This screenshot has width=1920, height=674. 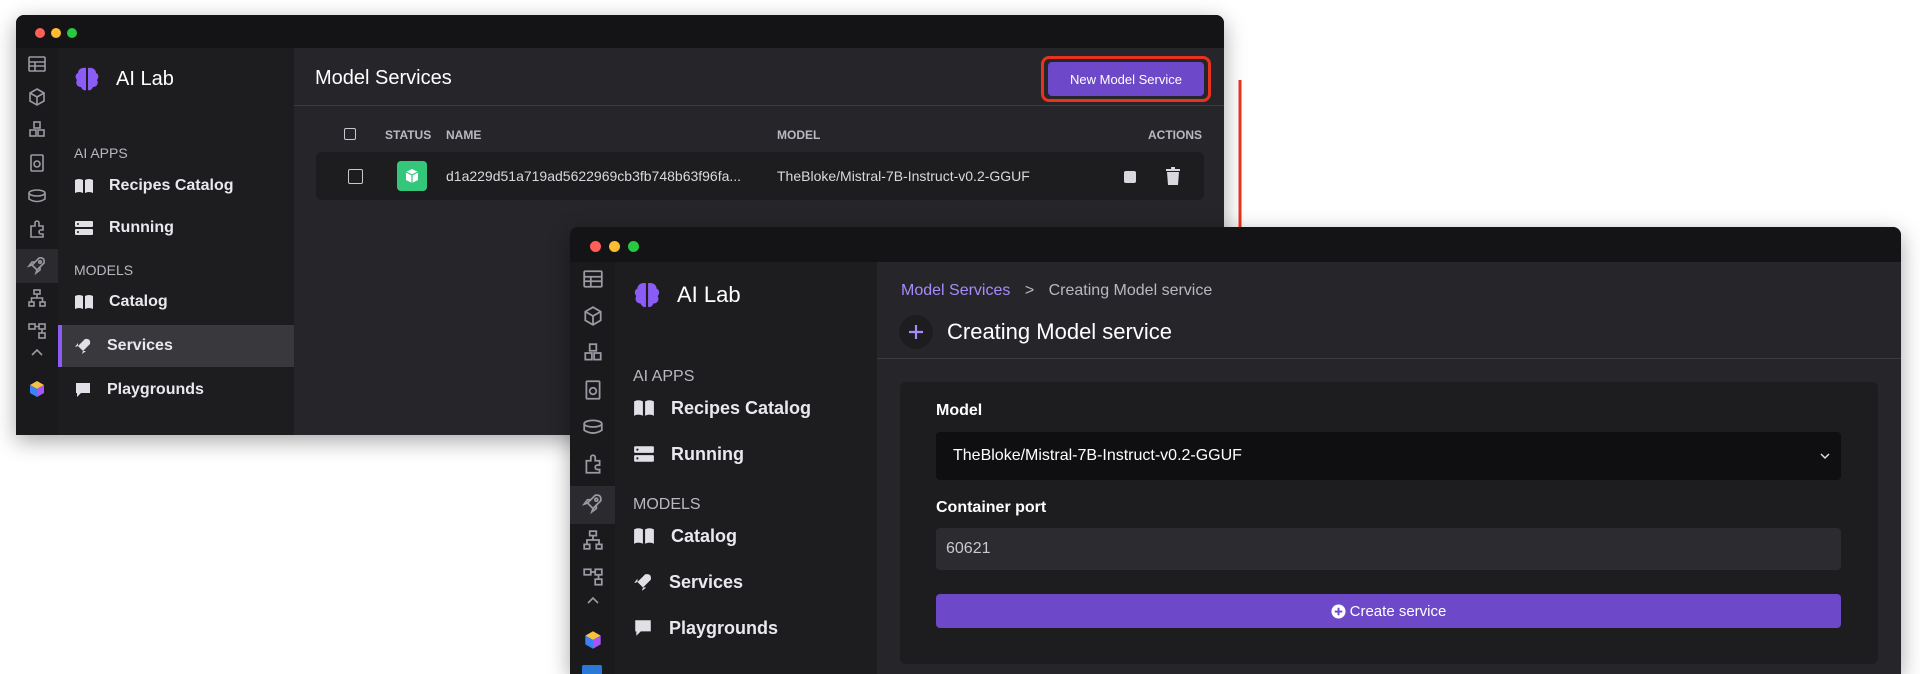 What do you see at coordinates (991, 507) in the screenshot?
I see `container-port-label: Container port` at bounding box center [991, 507].